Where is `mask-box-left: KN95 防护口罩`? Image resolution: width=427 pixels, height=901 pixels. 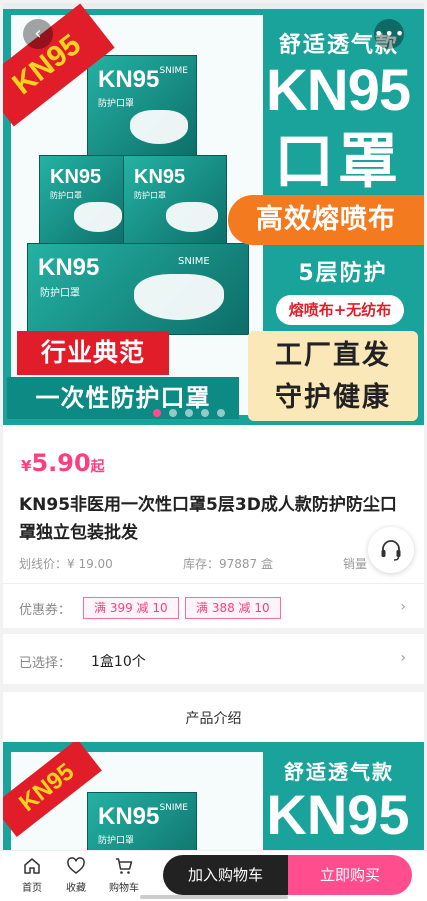 mask-box-left: KN95 防护口罩 is located at coordinates (85, 201).